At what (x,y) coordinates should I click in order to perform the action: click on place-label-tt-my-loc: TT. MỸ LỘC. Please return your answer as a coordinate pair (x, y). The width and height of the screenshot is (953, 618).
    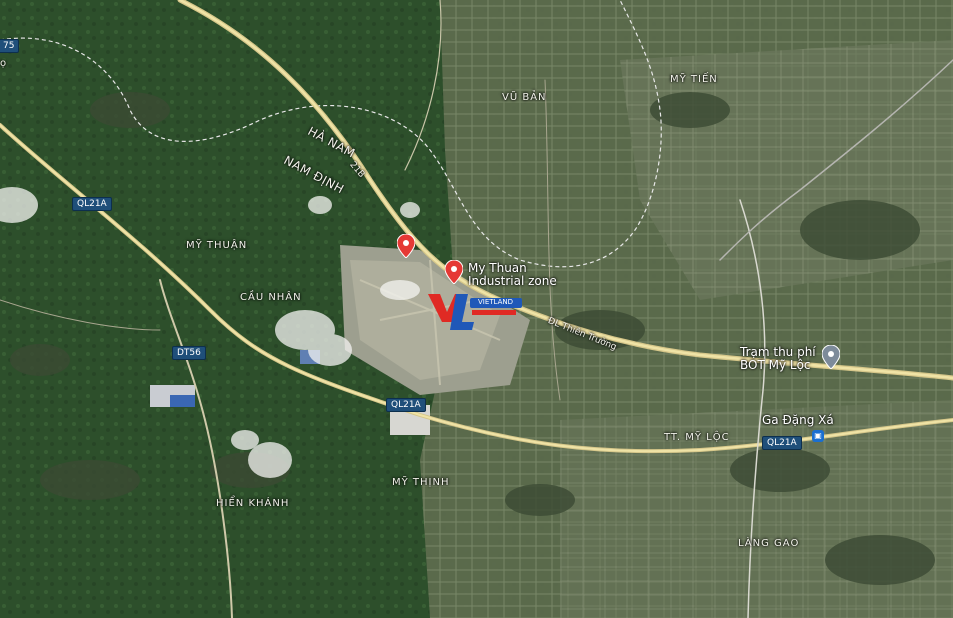
    Looking at the image, I should click on (697, 437).